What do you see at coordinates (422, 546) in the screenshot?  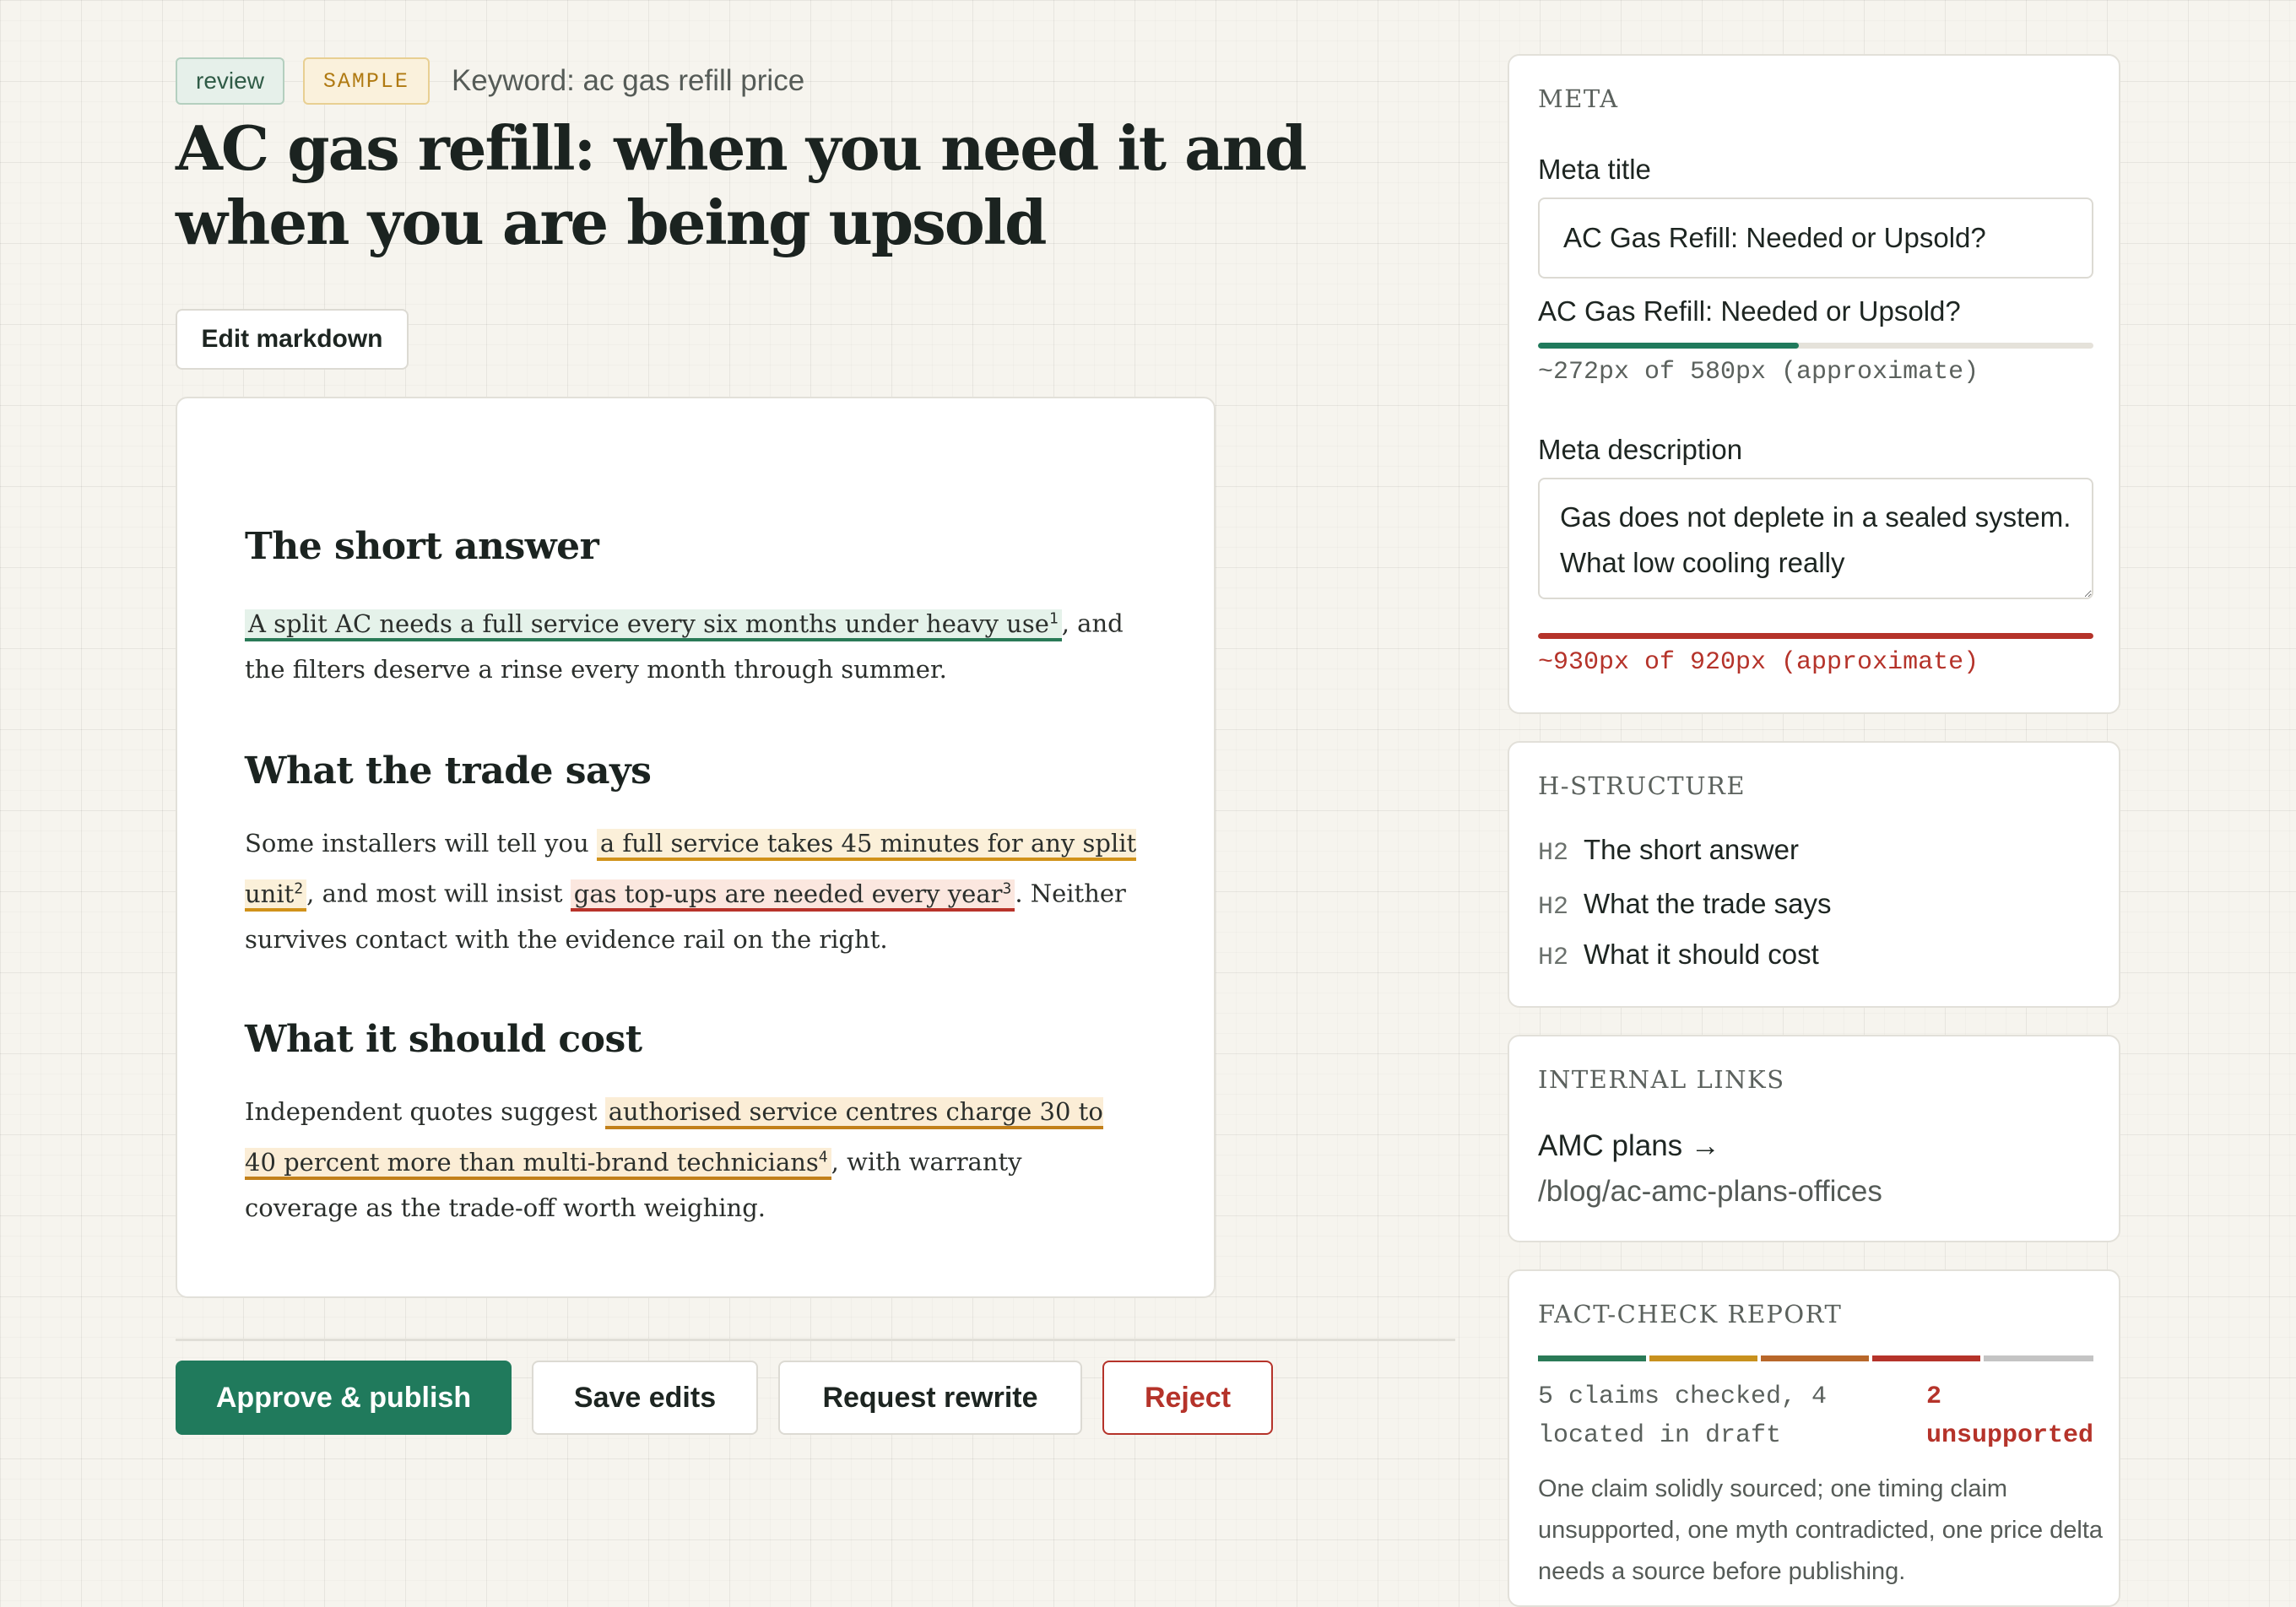 I see `article-heading: The short answer` at bounding box center [422, 546].